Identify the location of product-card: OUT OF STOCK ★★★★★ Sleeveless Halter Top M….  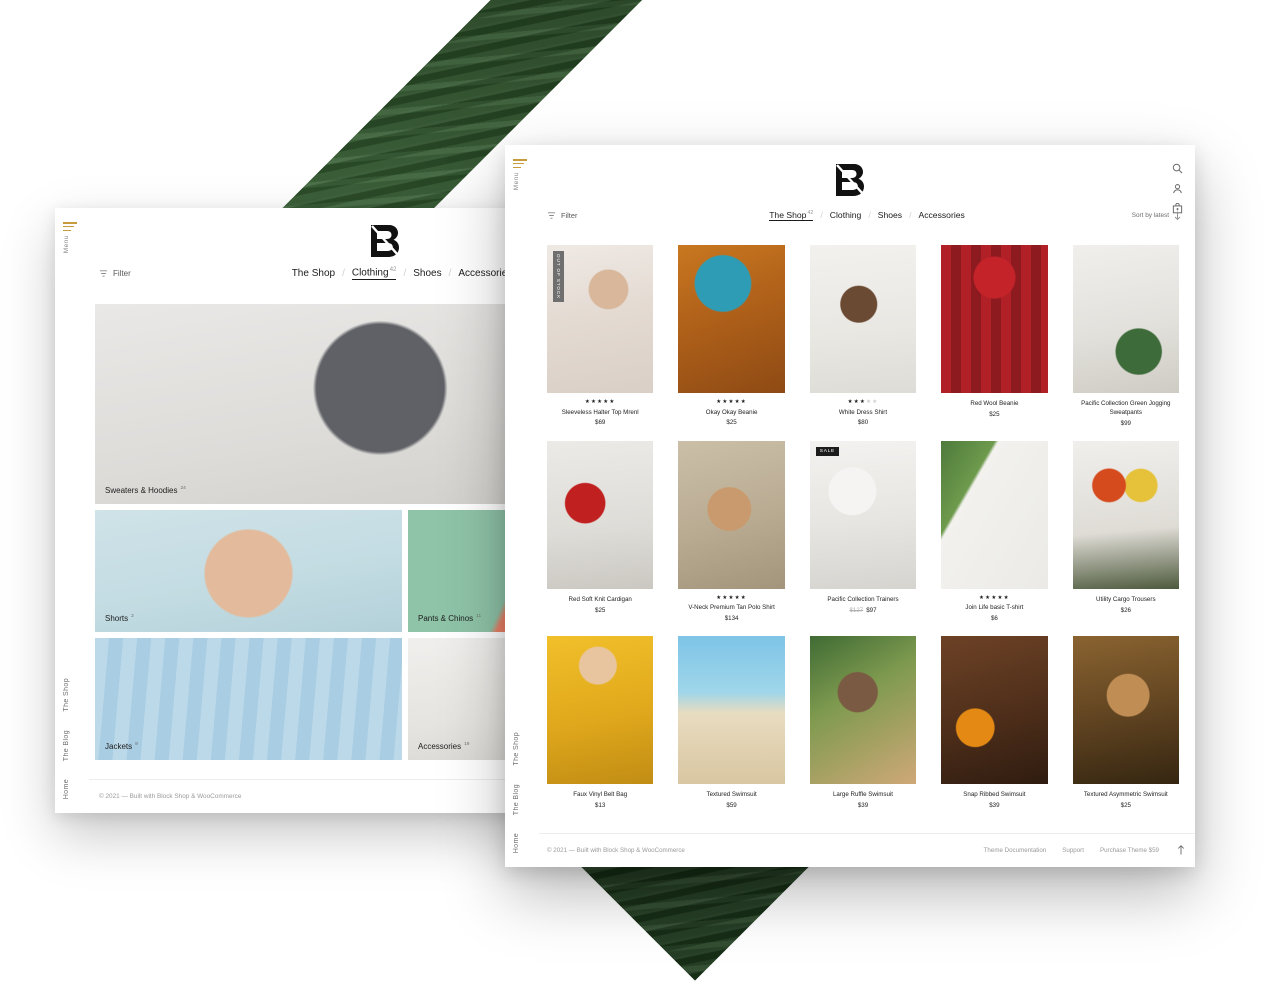
(600, 336).